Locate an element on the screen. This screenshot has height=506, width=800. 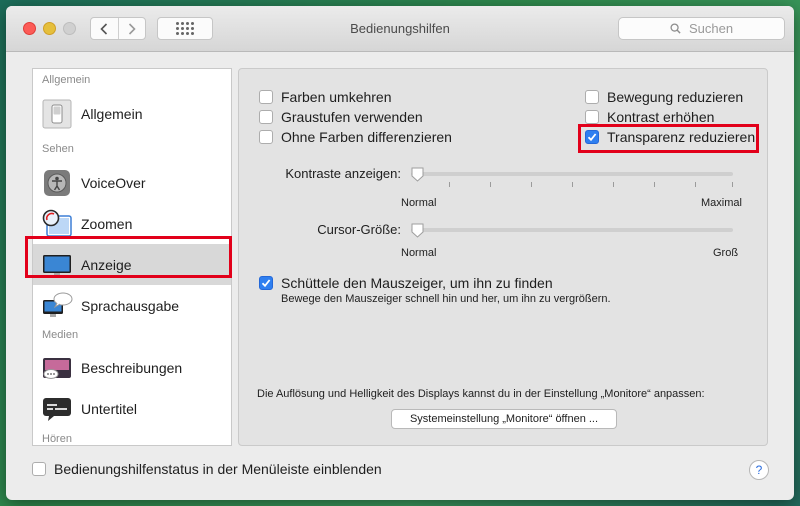
sidebar-item-label: Allgemein is located at coordinates (112, 113).